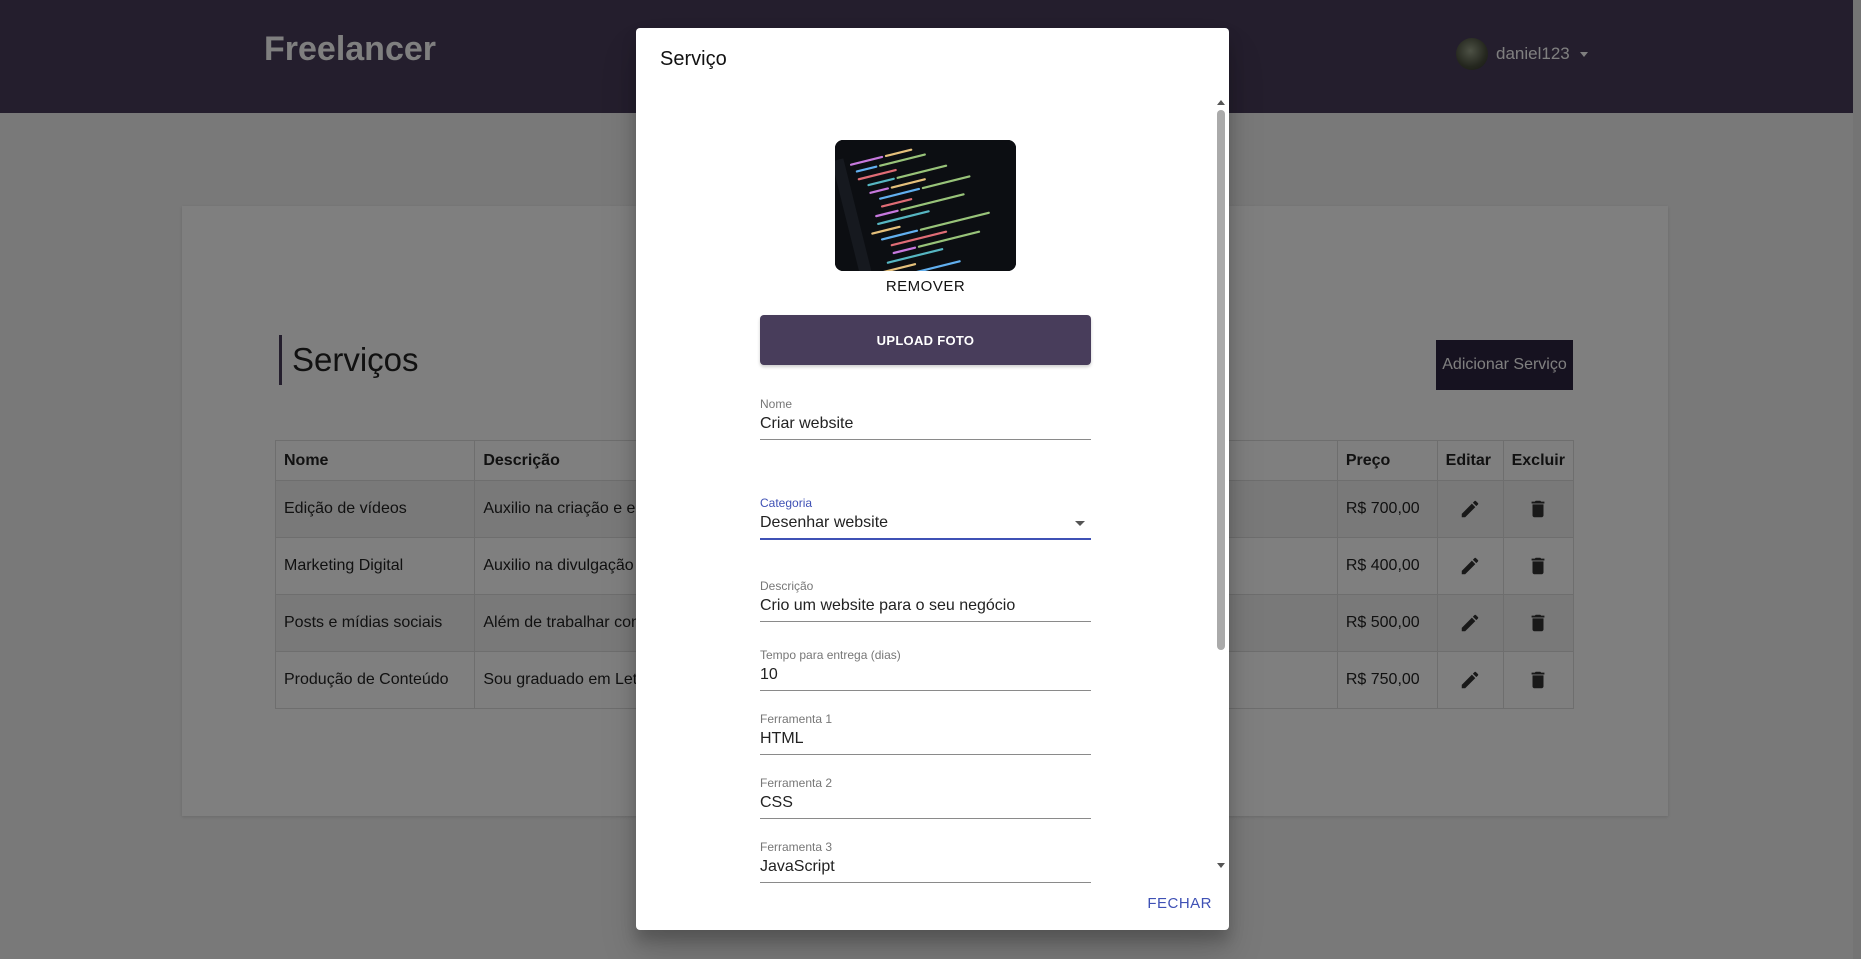  I want to click on nome-label: Nome, so click(776, 404).